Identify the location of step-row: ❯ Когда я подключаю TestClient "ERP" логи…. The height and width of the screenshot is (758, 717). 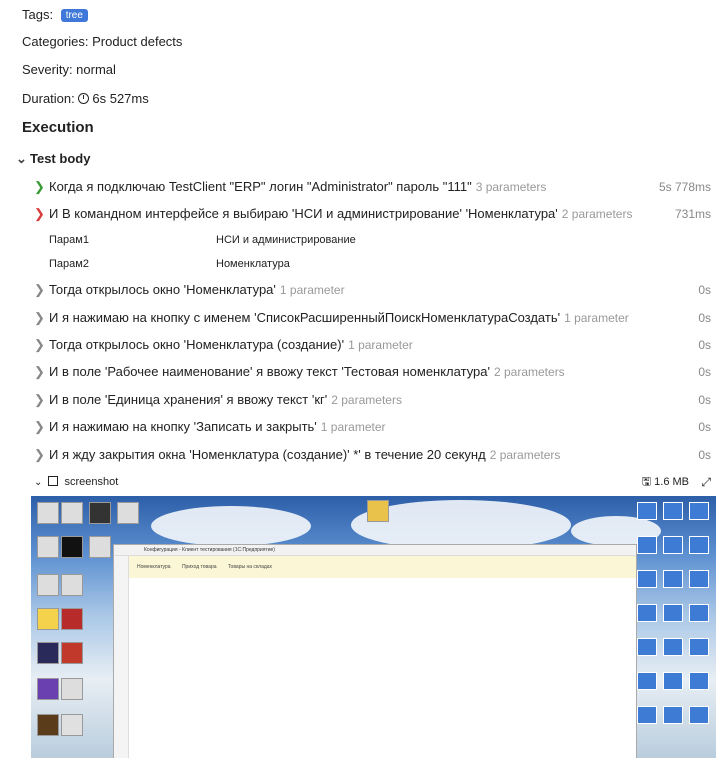
(372, 187).